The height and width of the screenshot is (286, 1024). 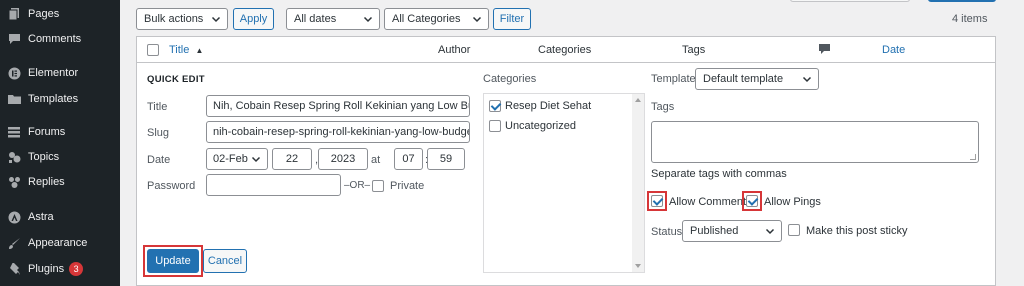 What do you see at coordinates (292, 159) in the screenshot?
I see `day-input: 22` at bounding box center [292, 159].